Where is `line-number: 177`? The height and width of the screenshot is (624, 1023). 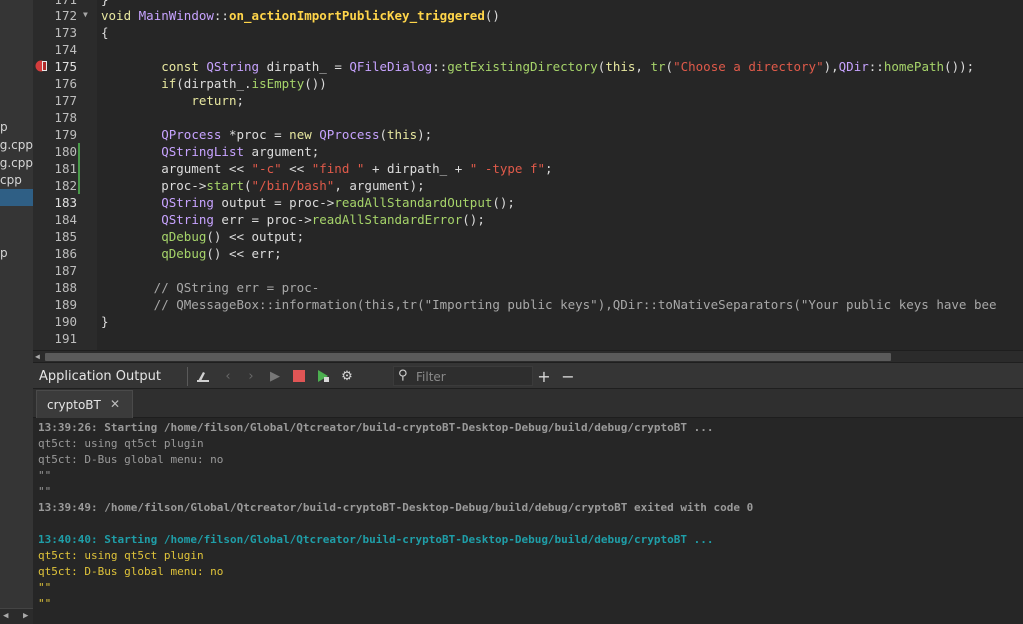 line-number: 177 is located at coordinates (65, 100).